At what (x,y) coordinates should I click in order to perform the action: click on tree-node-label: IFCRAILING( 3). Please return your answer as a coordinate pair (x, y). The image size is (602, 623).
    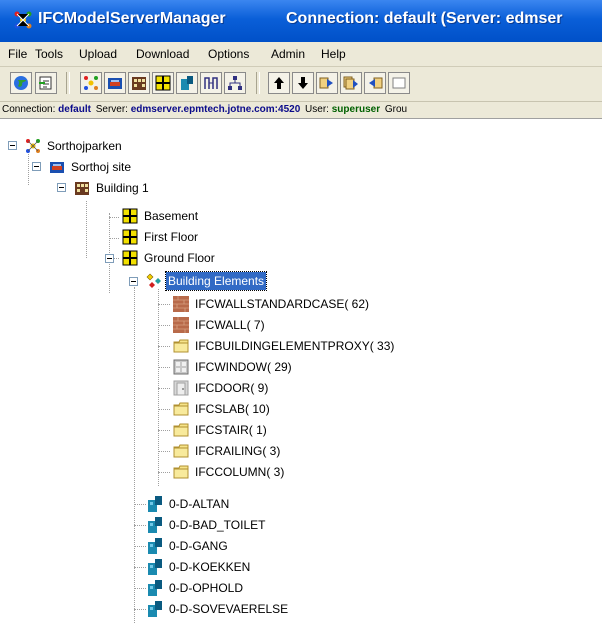
    Looking at the image, I should click on (238, 451).